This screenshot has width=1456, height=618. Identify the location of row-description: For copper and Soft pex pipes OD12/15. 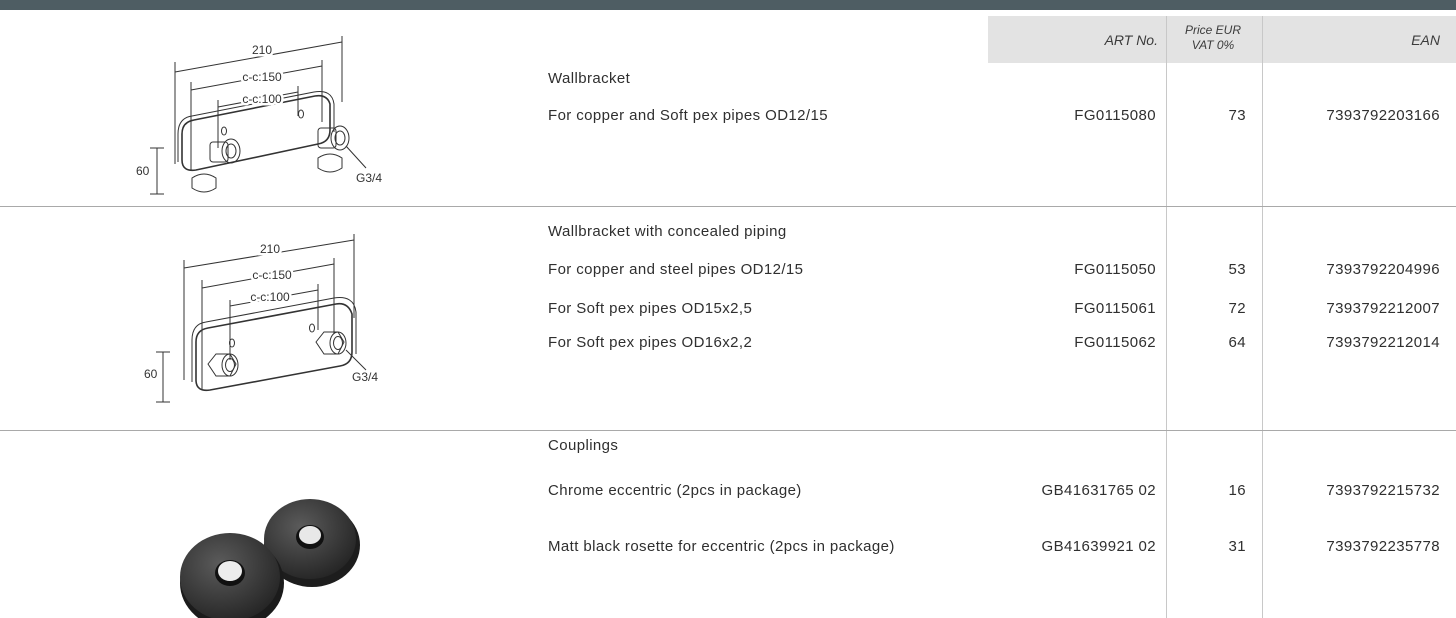
(688, 115).